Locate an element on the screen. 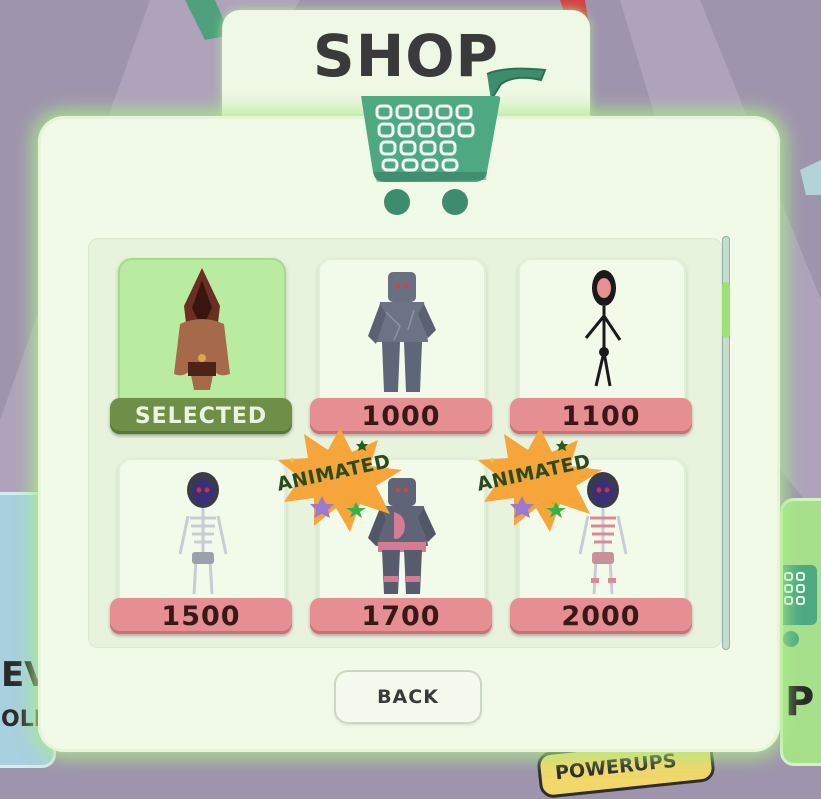 The width and height of the screenshot is (821, 799). selected-label: SELECTED is located at coordinates (201, 416).